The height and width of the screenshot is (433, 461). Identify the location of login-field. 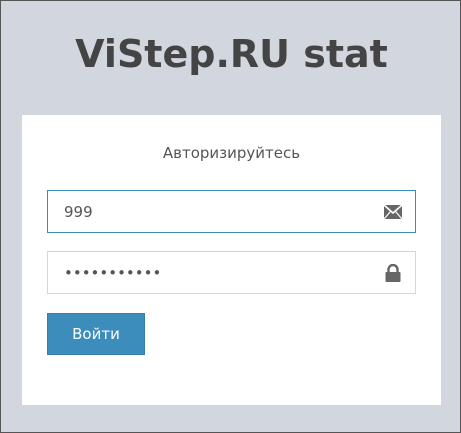
(231, 211).